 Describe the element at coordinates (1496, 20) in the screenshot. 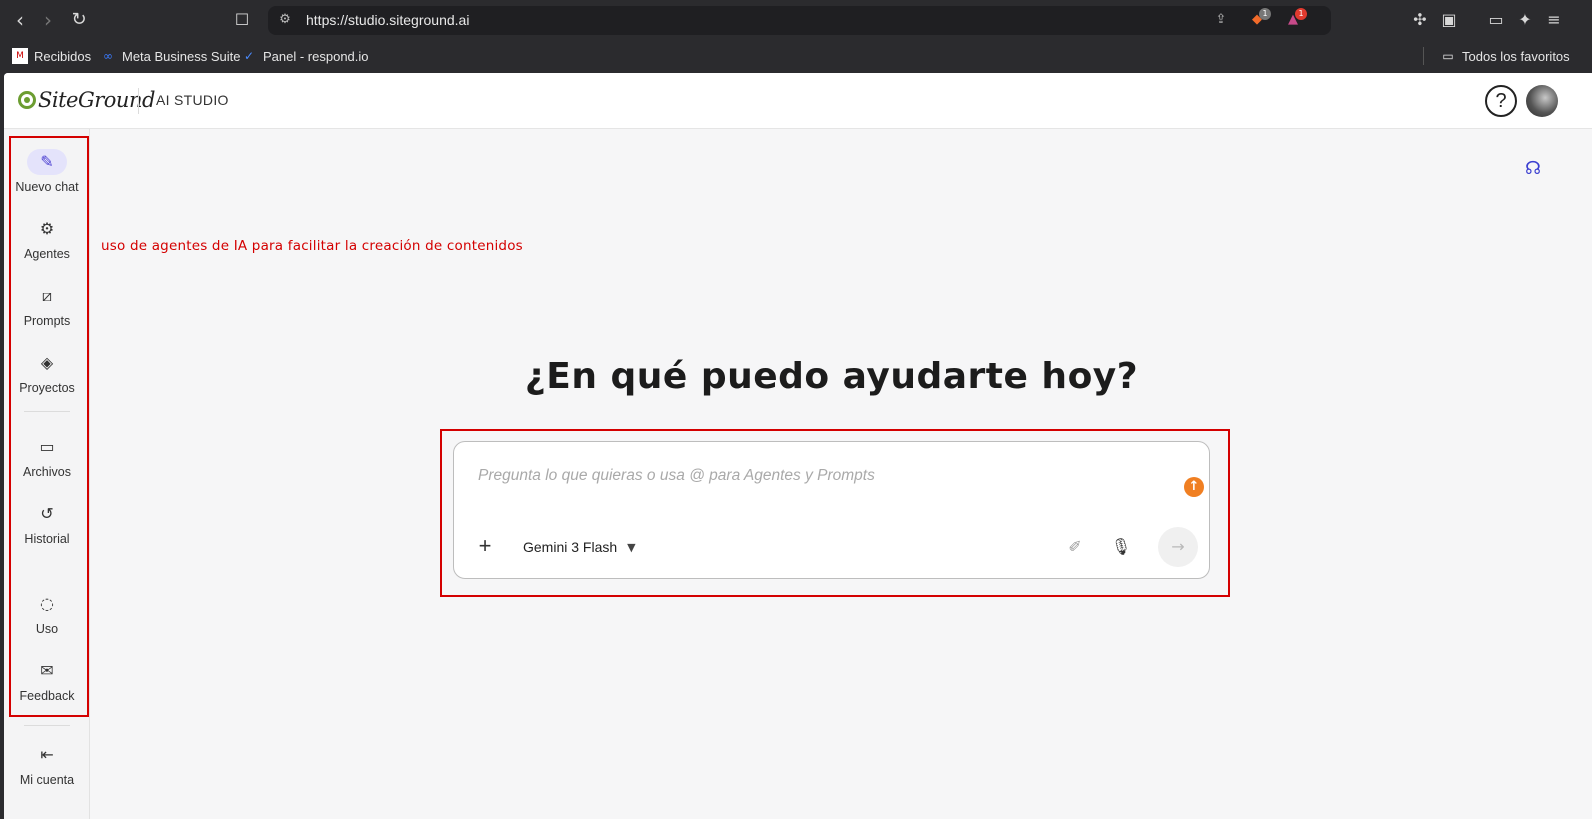

I see `wallet-icon: ▭` at that location.